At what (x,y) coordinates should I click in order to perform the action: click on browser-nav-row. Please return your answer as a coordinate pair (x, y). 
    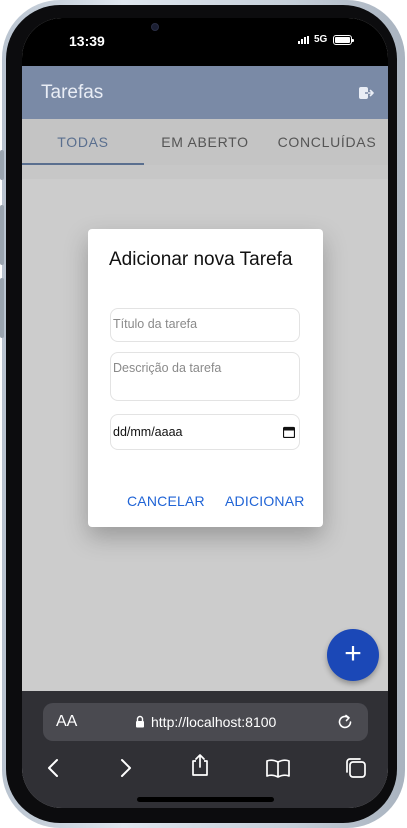
    Looking at the image, I should click on (205, 768).